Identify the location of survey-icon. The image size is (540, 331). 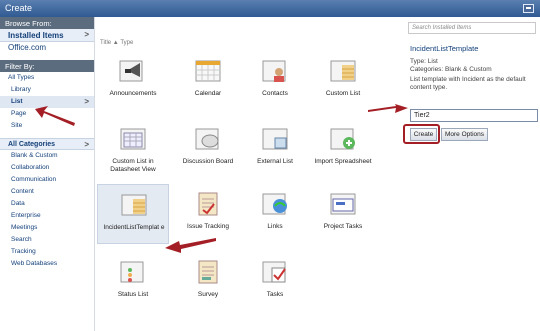
(208, 271).